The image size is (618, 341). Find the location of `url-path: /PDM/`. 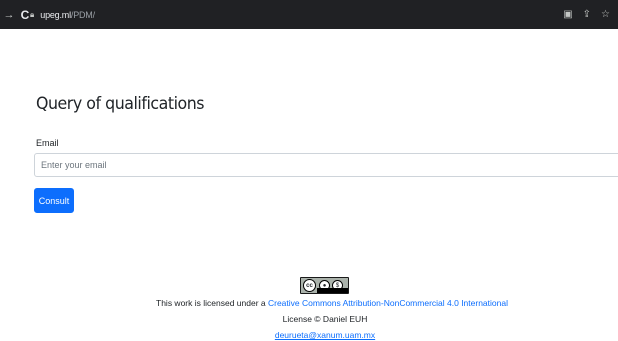

url-path: /PDM/ is located at coordinates (82, 15).